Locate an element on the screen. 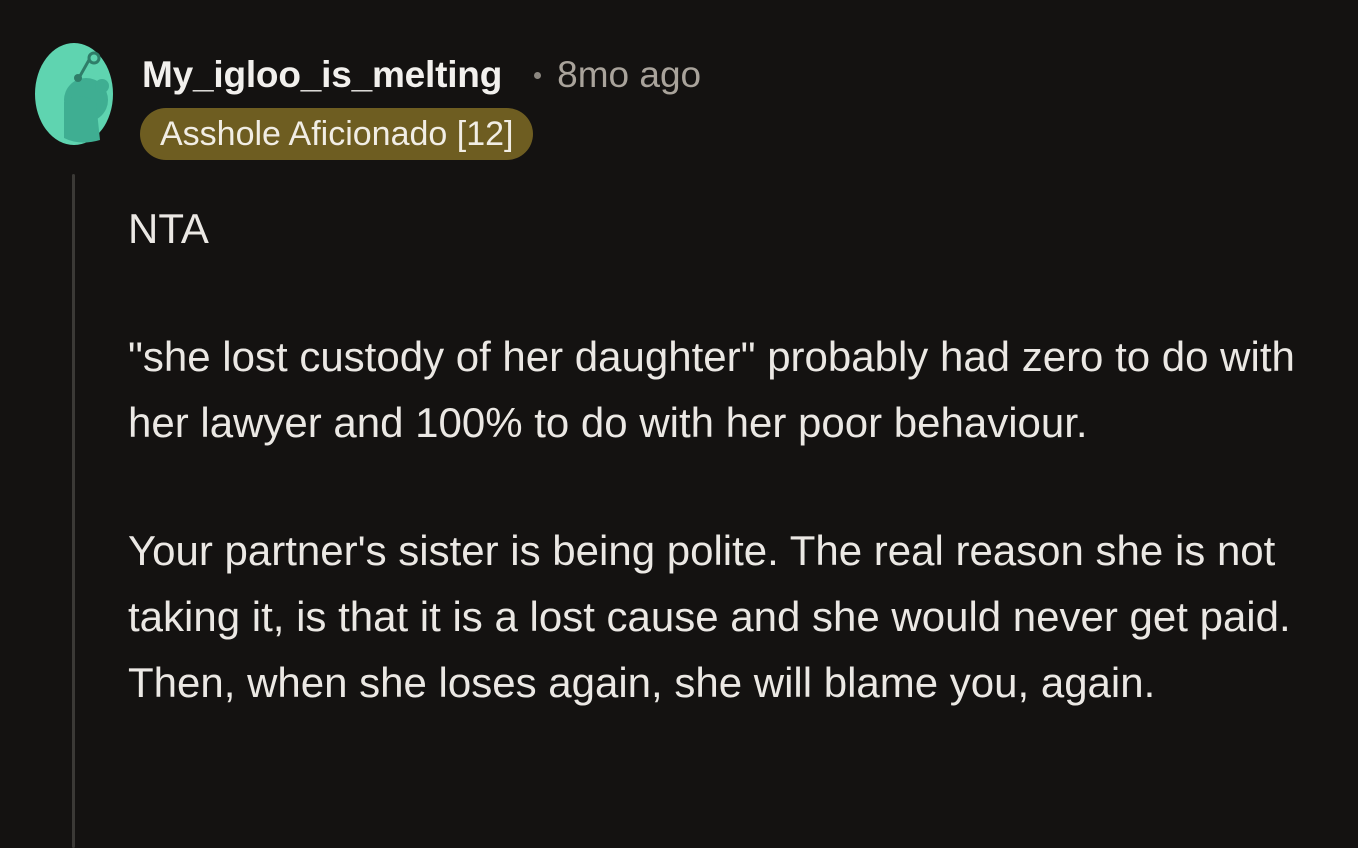 This screenshot has width=1358, height=848. comment-meta: My_igloo_is_melting 8mo ago is located at coordinates (421, 75).